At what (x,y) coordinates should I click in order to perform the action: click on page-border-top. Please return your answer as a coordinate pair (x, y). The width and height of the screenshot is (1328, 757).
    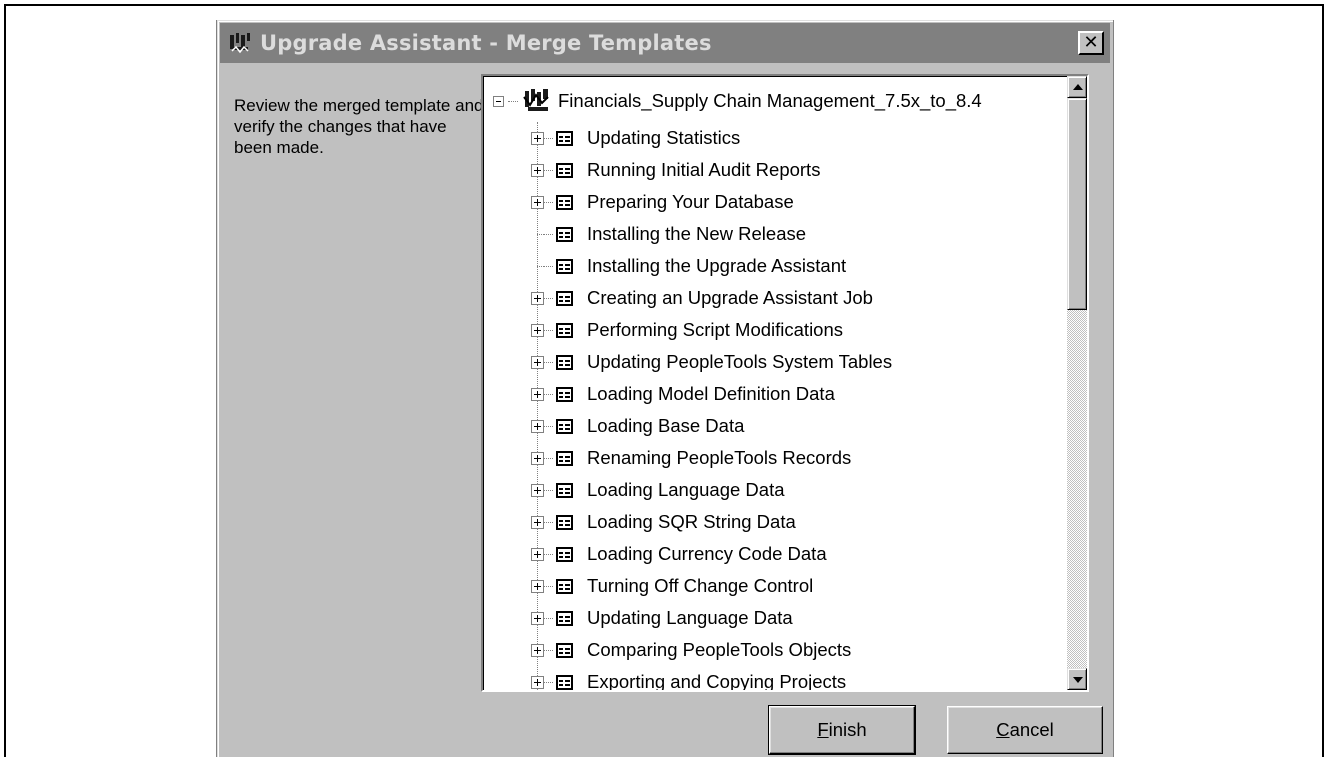
    Looking at the image, I should click on (664, 5).